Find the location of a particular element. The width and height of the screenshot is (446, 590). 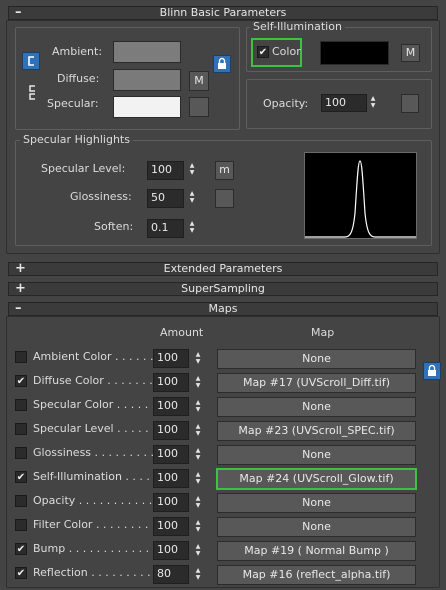

specular-level-label: Specular Level: is located at coordinates (83, 168).